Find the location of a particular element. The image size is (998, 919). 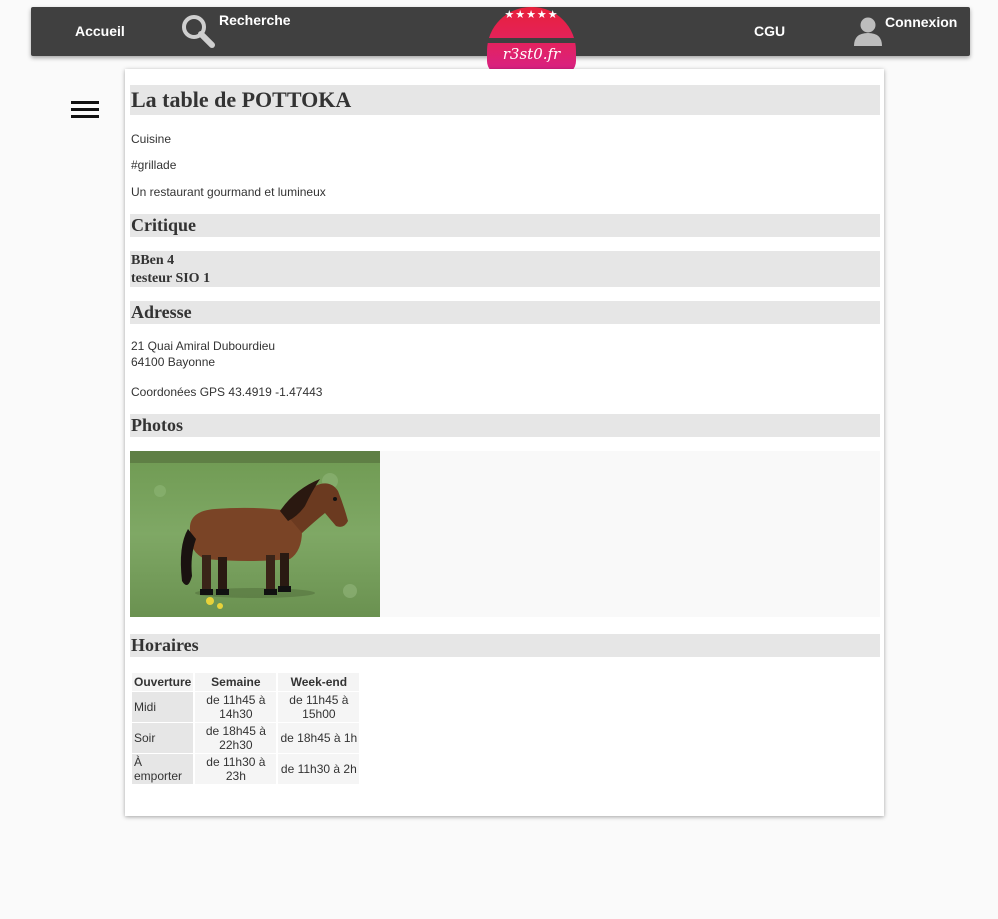

nav-login-label: Connexion is located at coordinates (921, 22).